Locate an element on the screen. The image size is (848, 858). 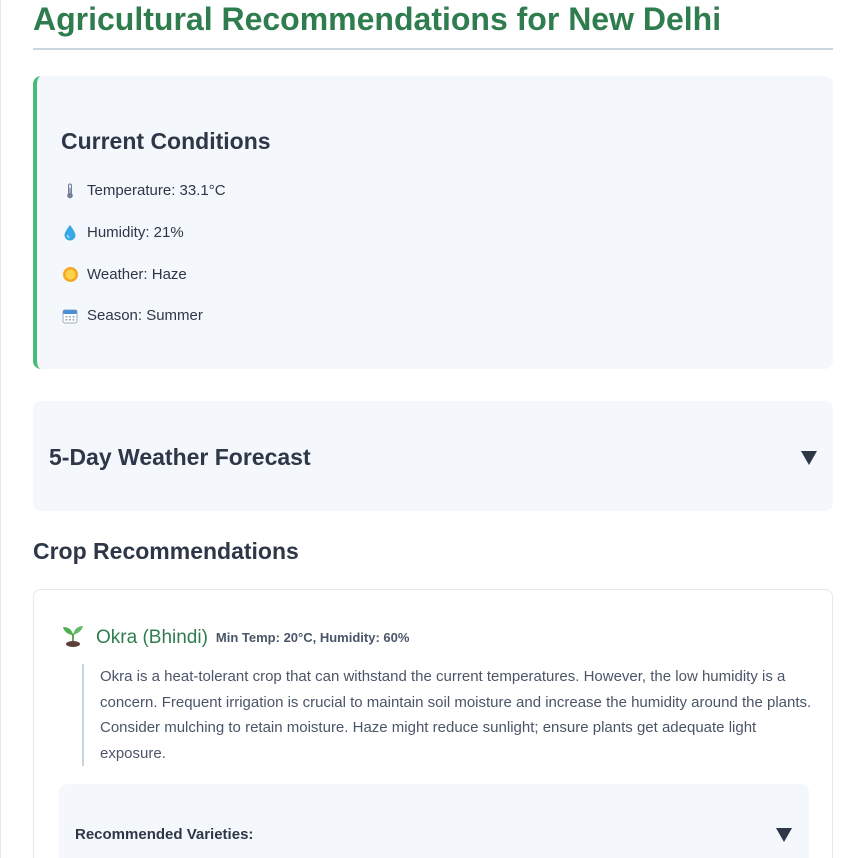
season-row: Season: Summer is located at coordinates (132, 315).